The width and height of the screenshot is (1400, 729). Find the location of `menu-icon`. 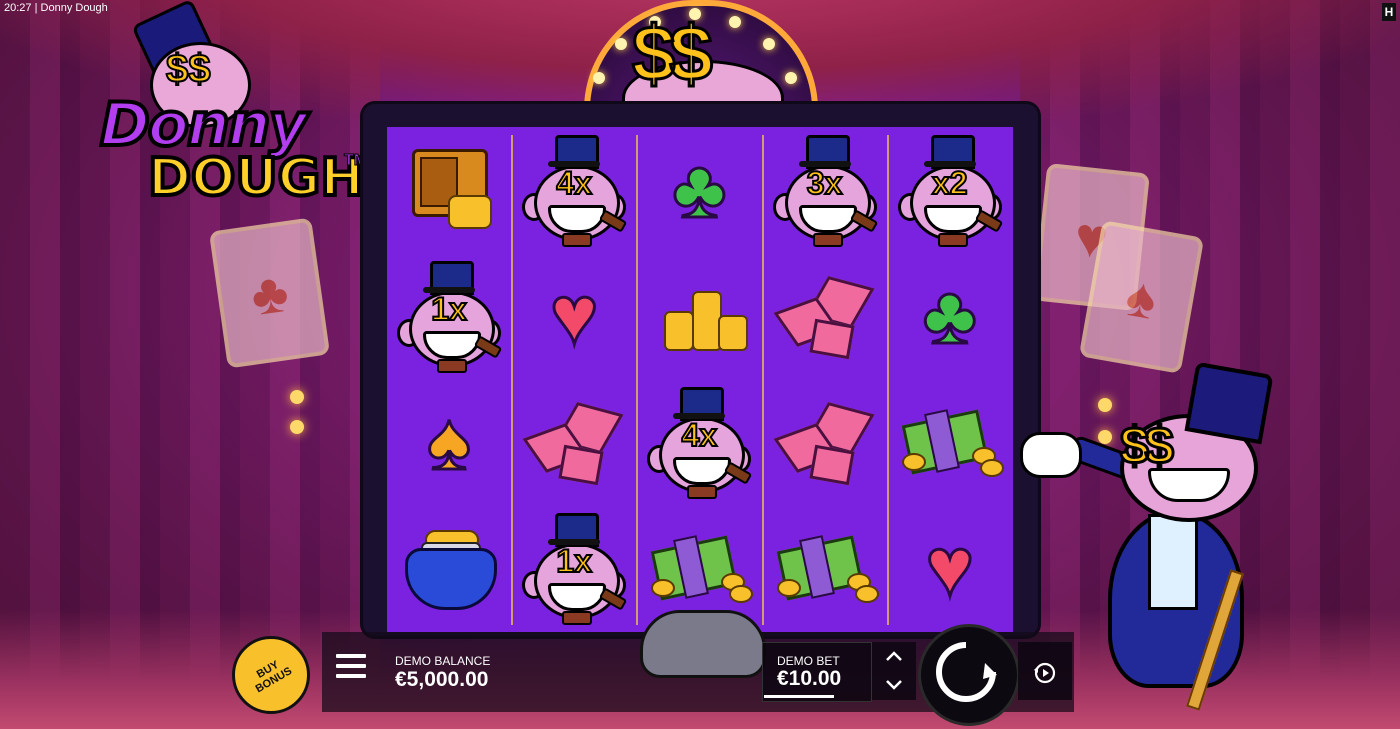

menu-icon is located at coordinates (351, 669).